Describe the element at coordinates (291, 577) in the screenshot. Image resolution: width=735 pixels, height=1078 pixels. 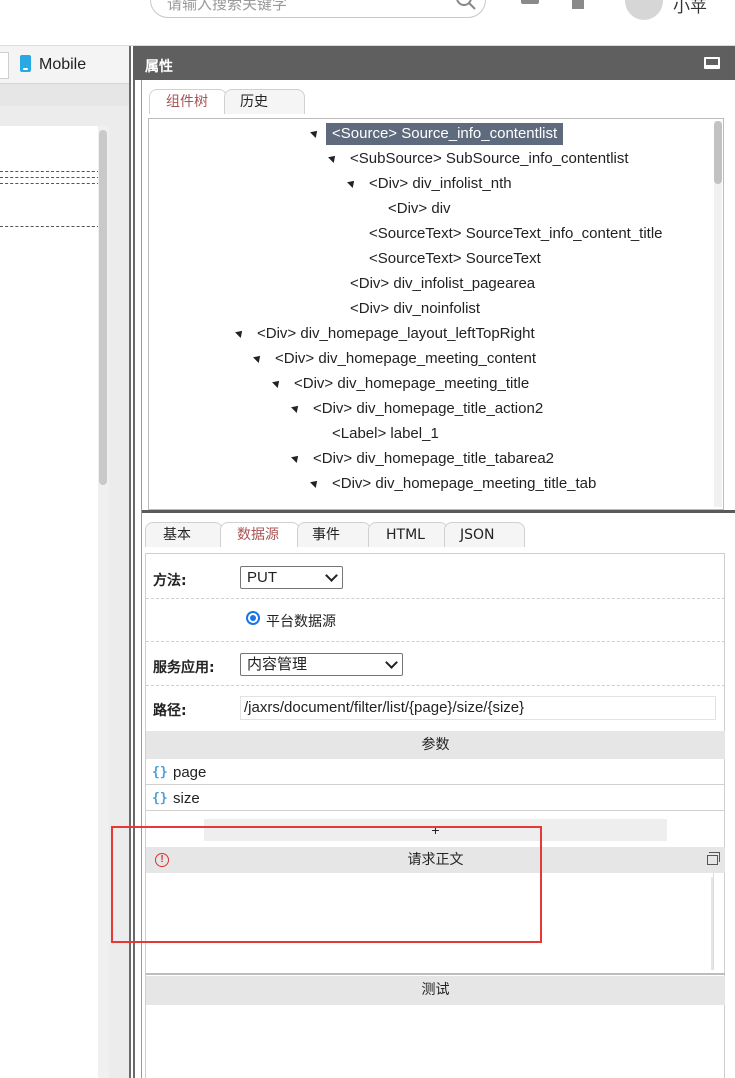
I see `method-select: PUT` at that location.